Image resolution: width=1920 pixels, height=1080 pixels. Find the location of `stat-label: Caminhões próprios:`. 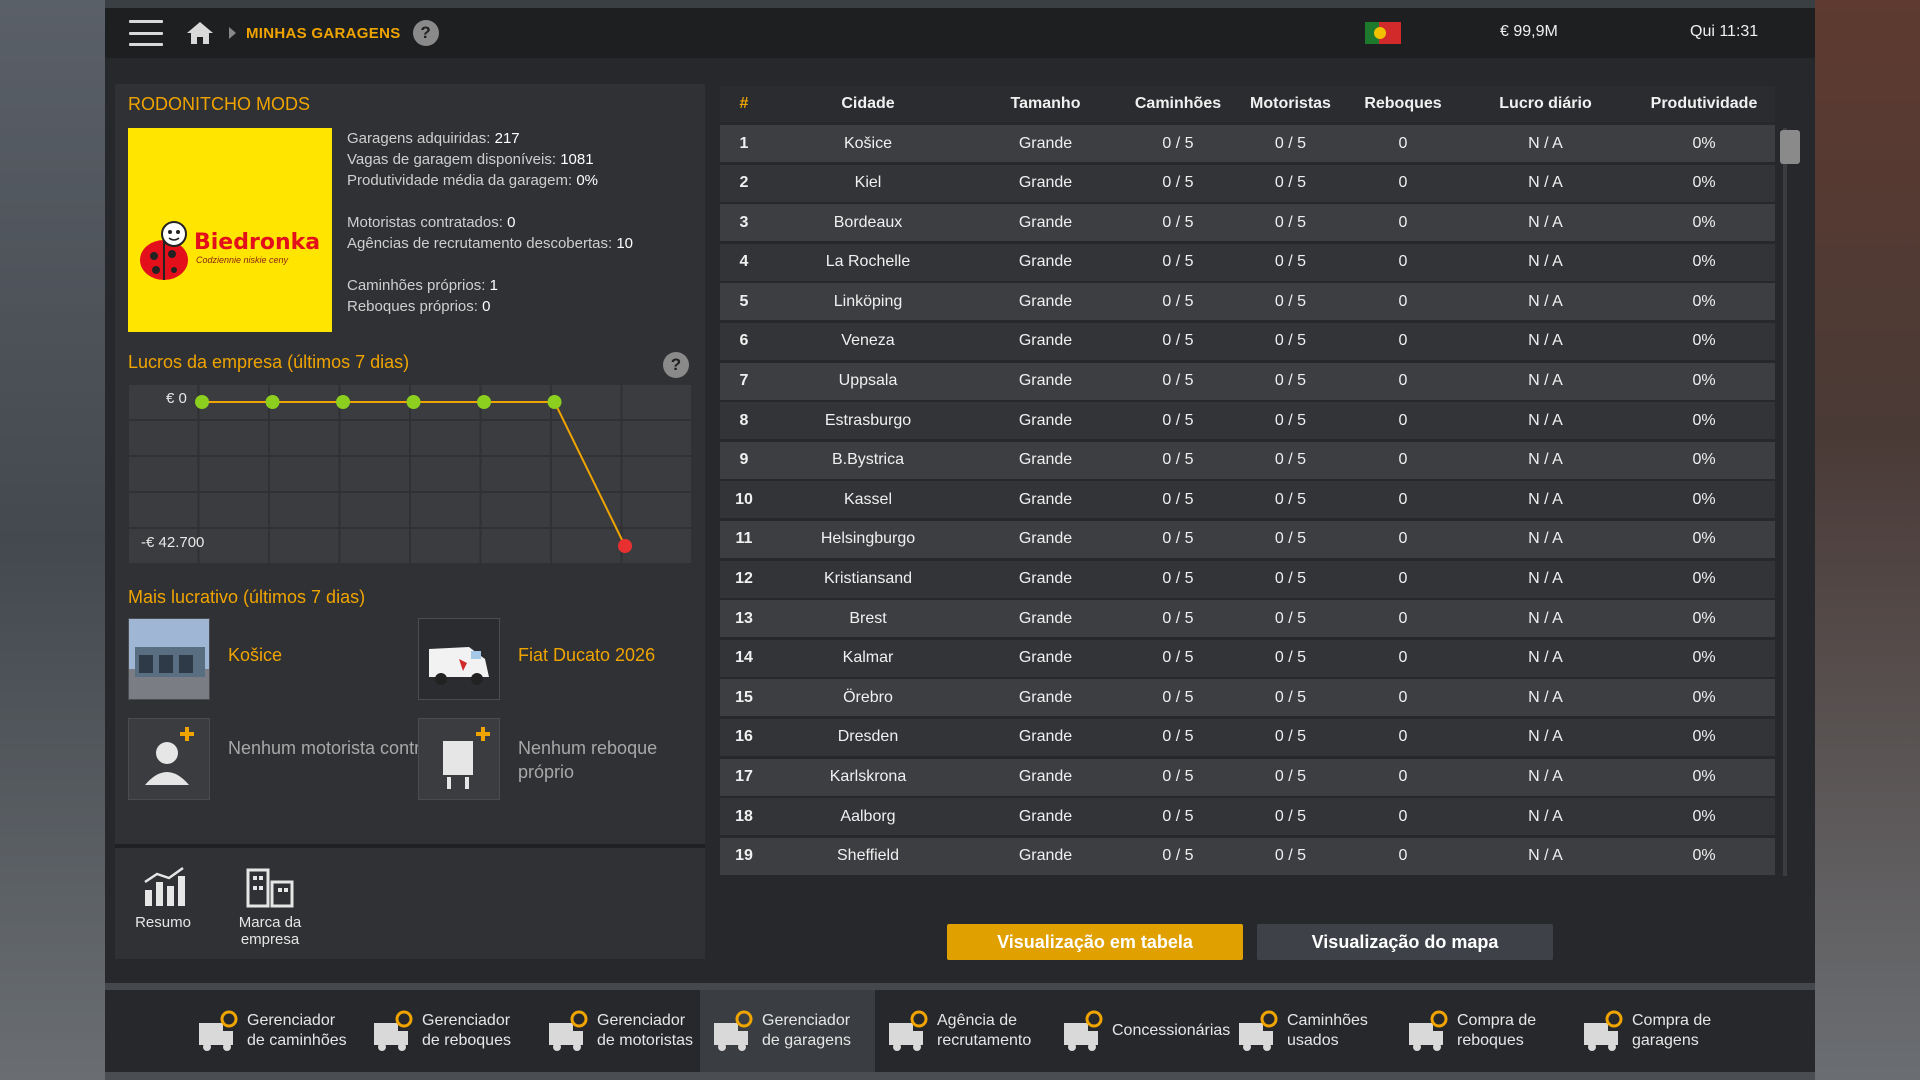

stat-label: Caminhões próprios: is located at coordinates (416, 285).